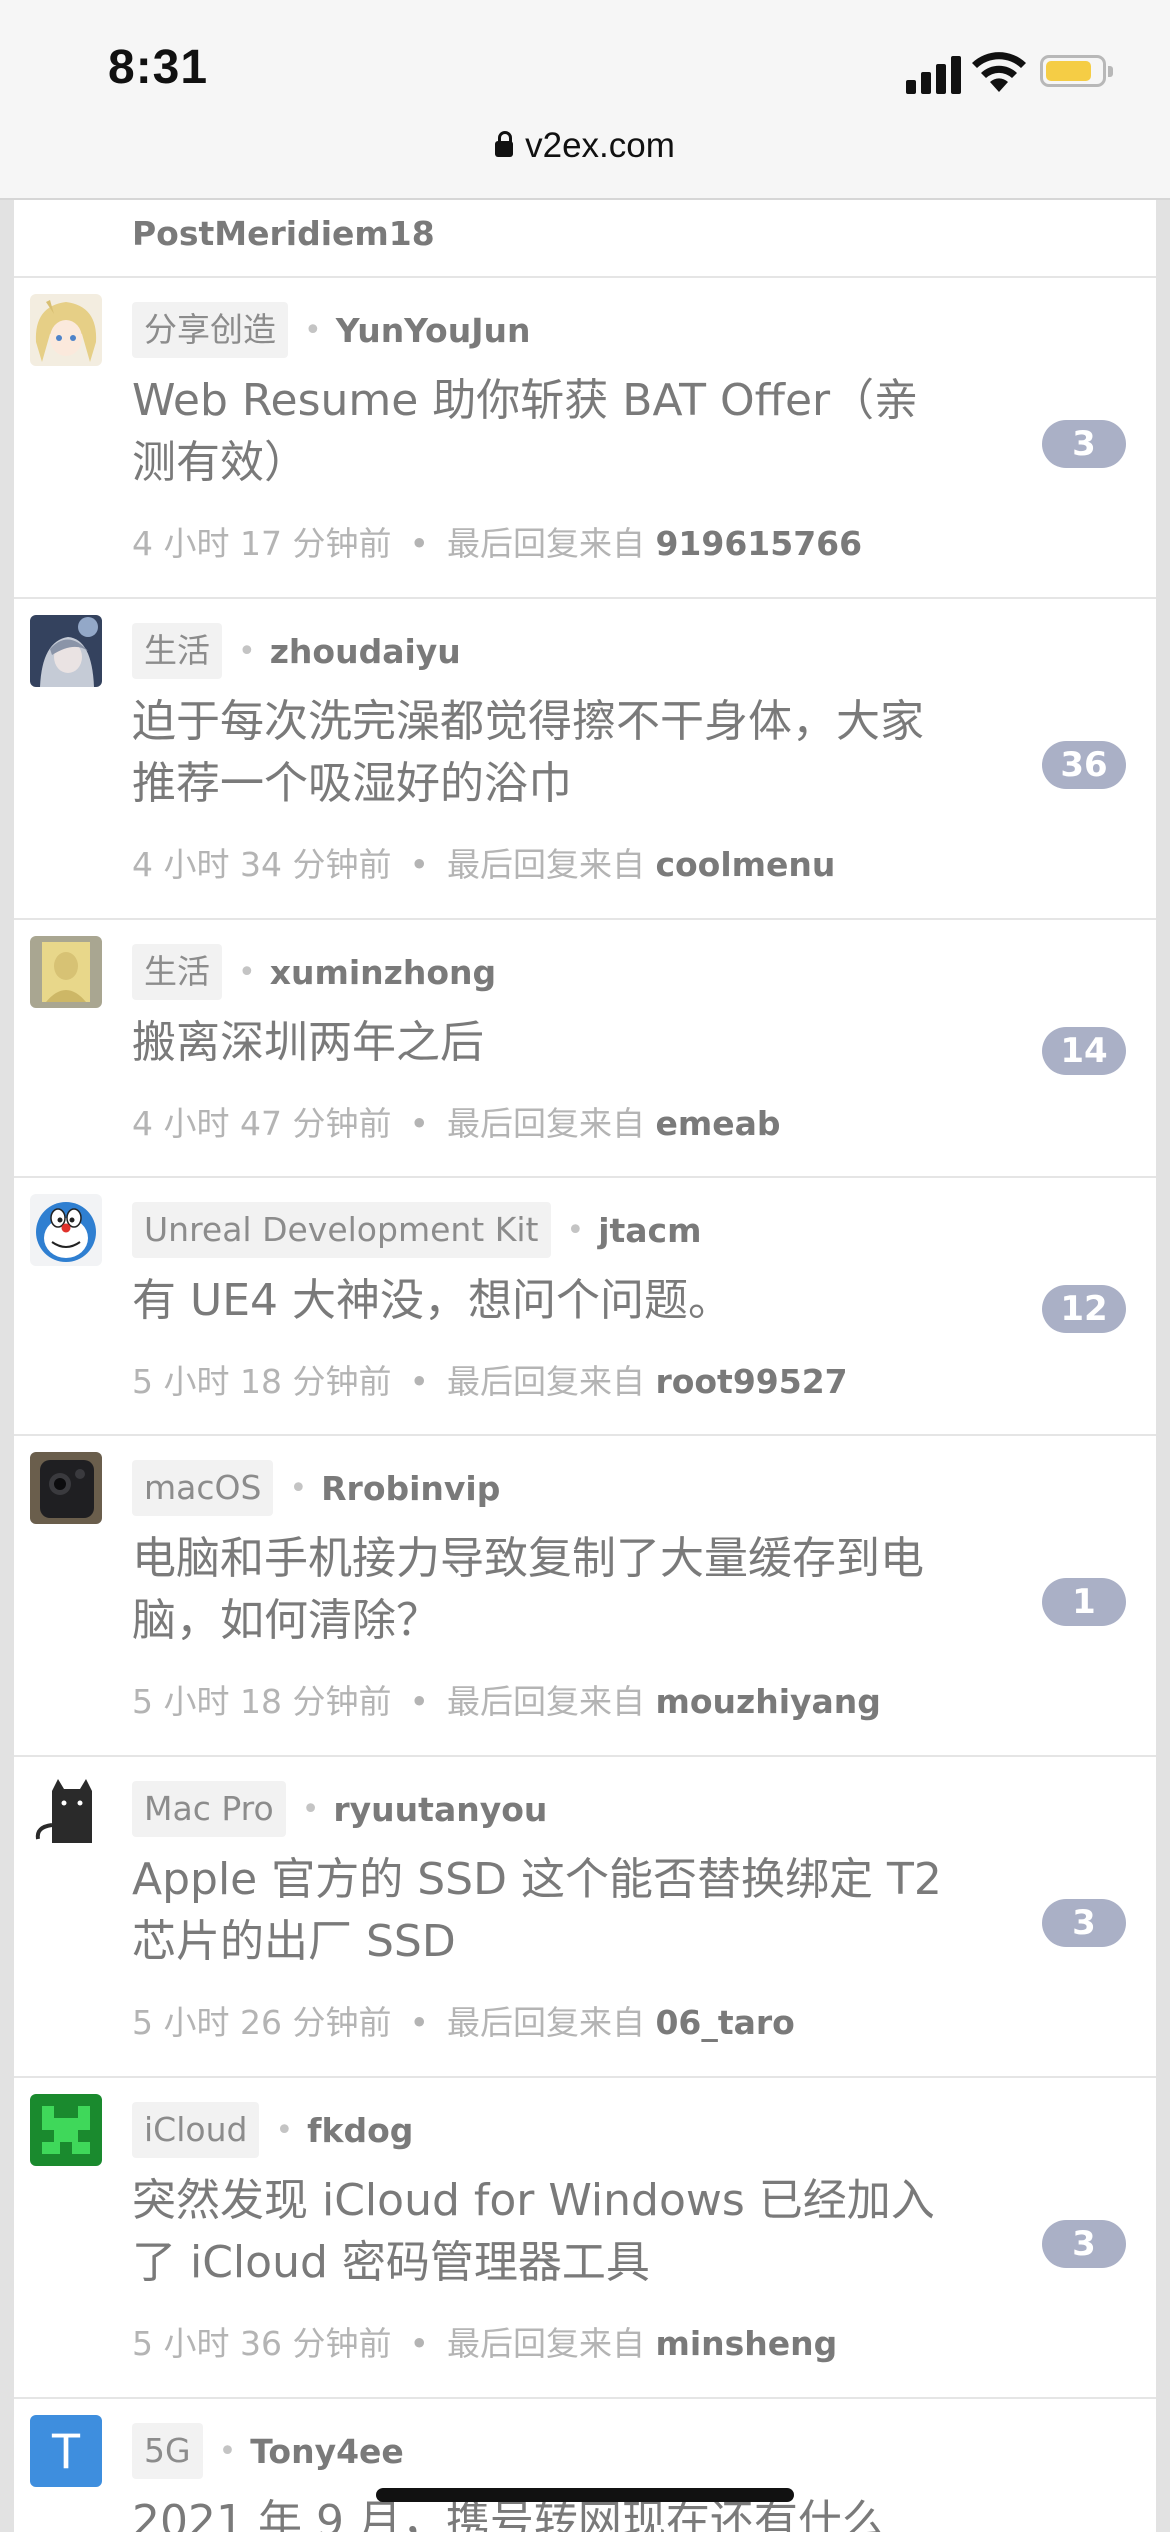 The width and height of the screenshot is (1170, 2532). I want to click on last-reply-user: 919615766, so click(758, 543).